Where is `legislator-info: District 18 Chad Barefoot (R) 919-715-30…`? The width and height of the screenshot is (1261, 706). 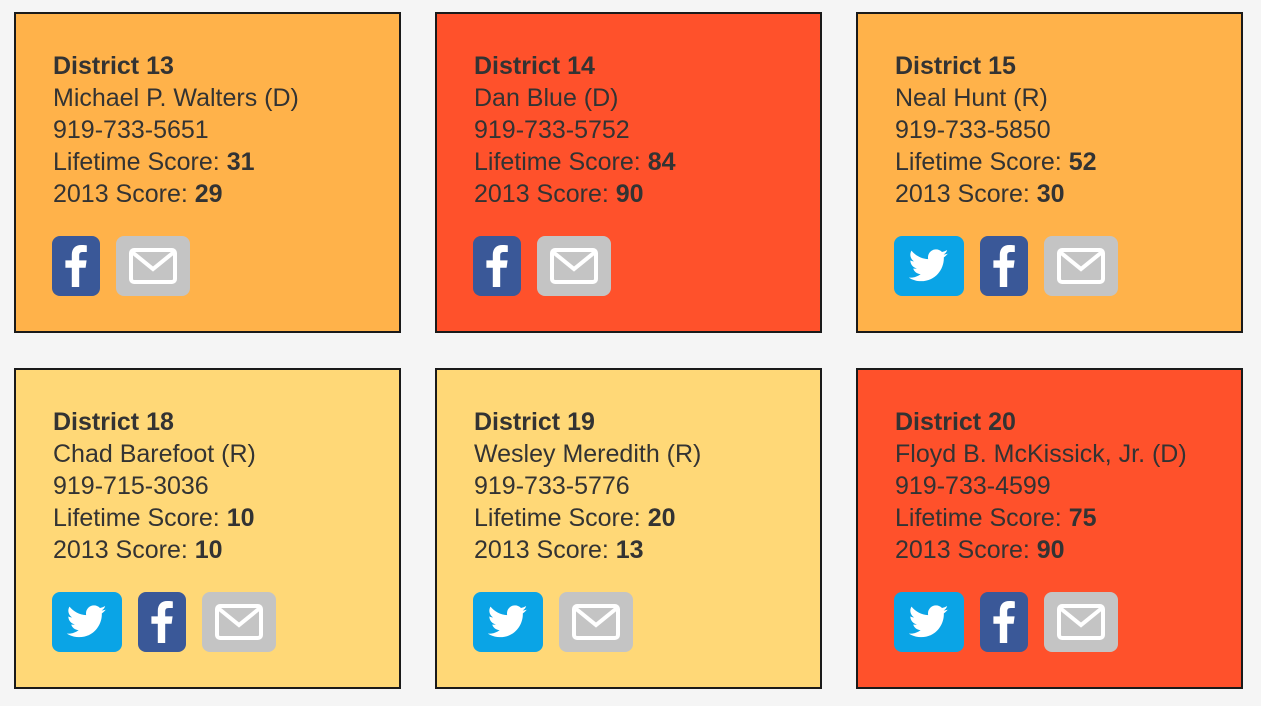
legislator-info: District 18 Chad Barefoot (R) 919-715-30… is located at coordinates (154, 486).